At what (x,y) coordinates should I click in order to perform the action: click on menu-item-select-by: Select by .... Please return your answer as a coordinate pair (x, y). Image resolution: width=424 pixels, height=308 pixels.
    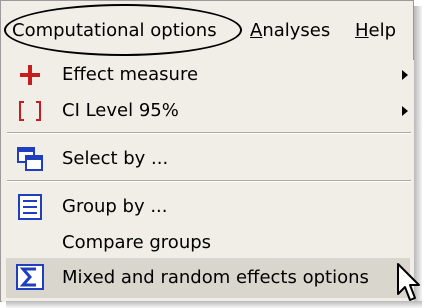
    Looking at the image, I should click on (208, 159).